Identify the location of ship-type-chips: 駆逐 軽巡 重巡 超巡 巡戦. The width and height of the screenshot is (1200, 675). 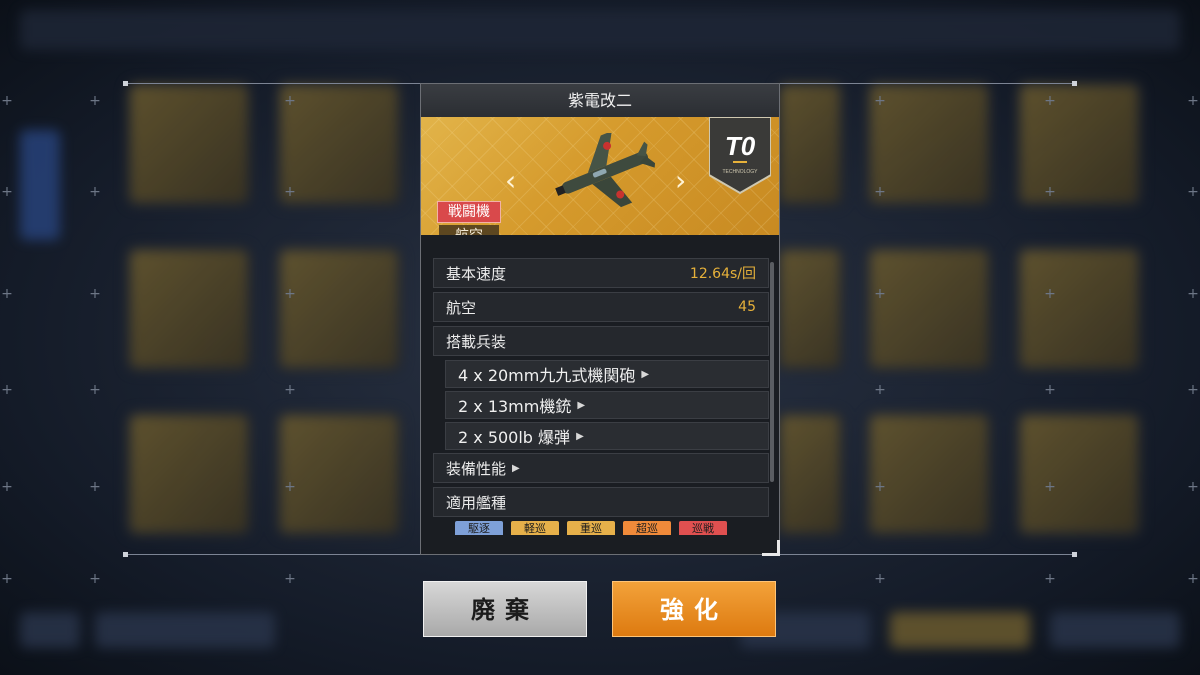
(601, 528).